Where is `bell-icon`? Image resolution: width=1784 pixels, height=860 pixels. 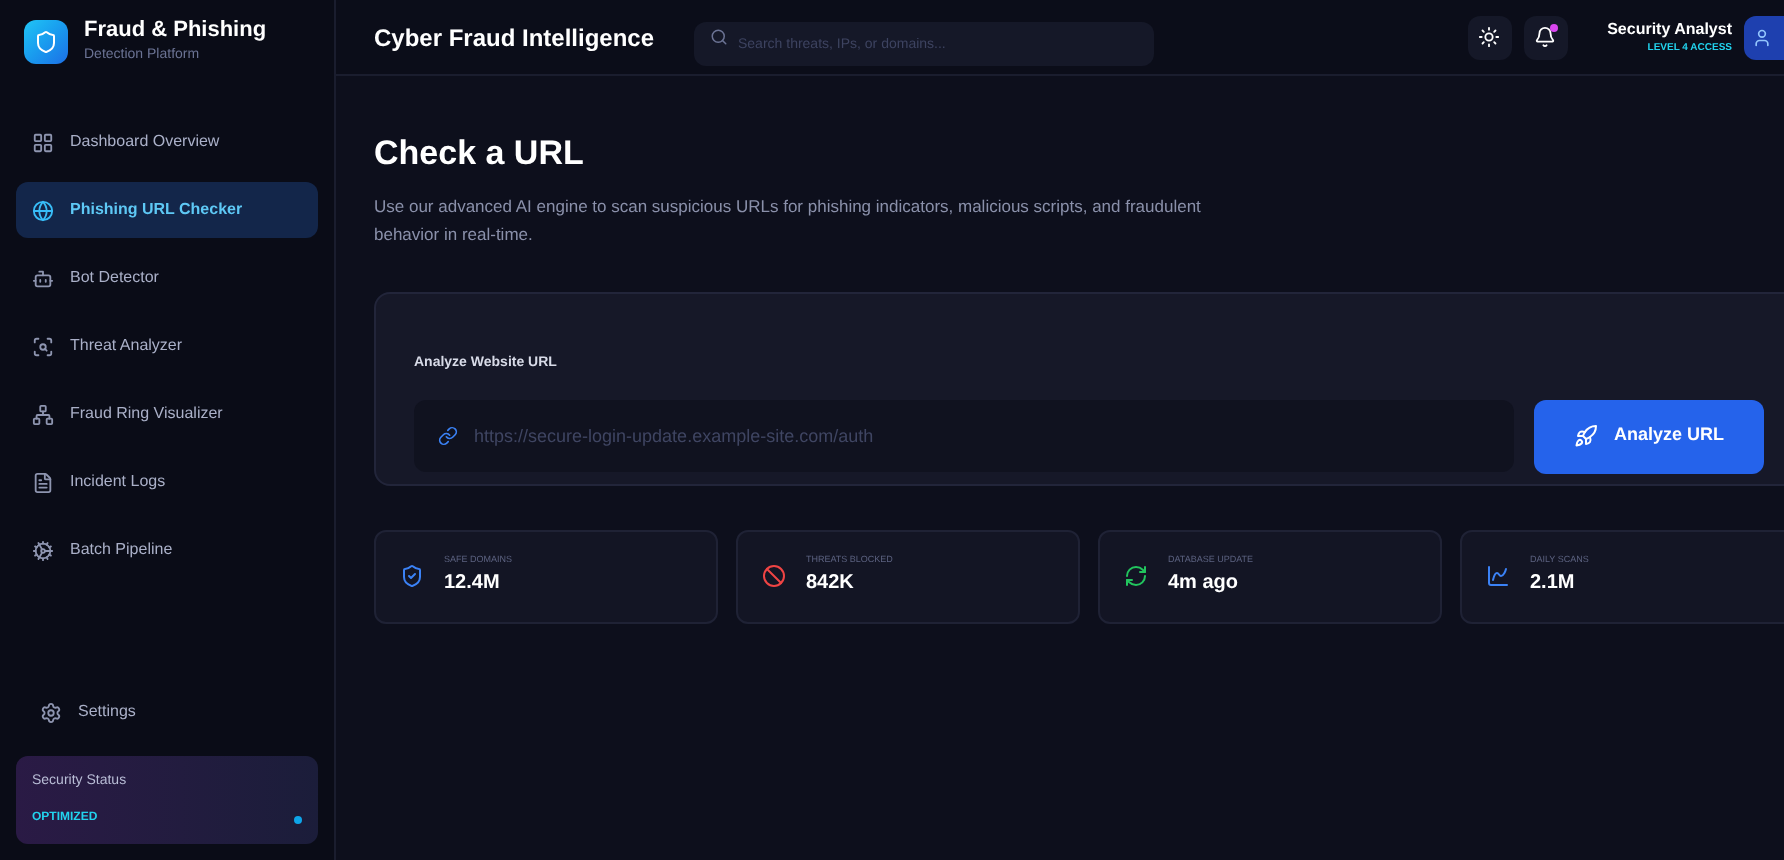 bell-icon is located at coordinates (1545, 37).